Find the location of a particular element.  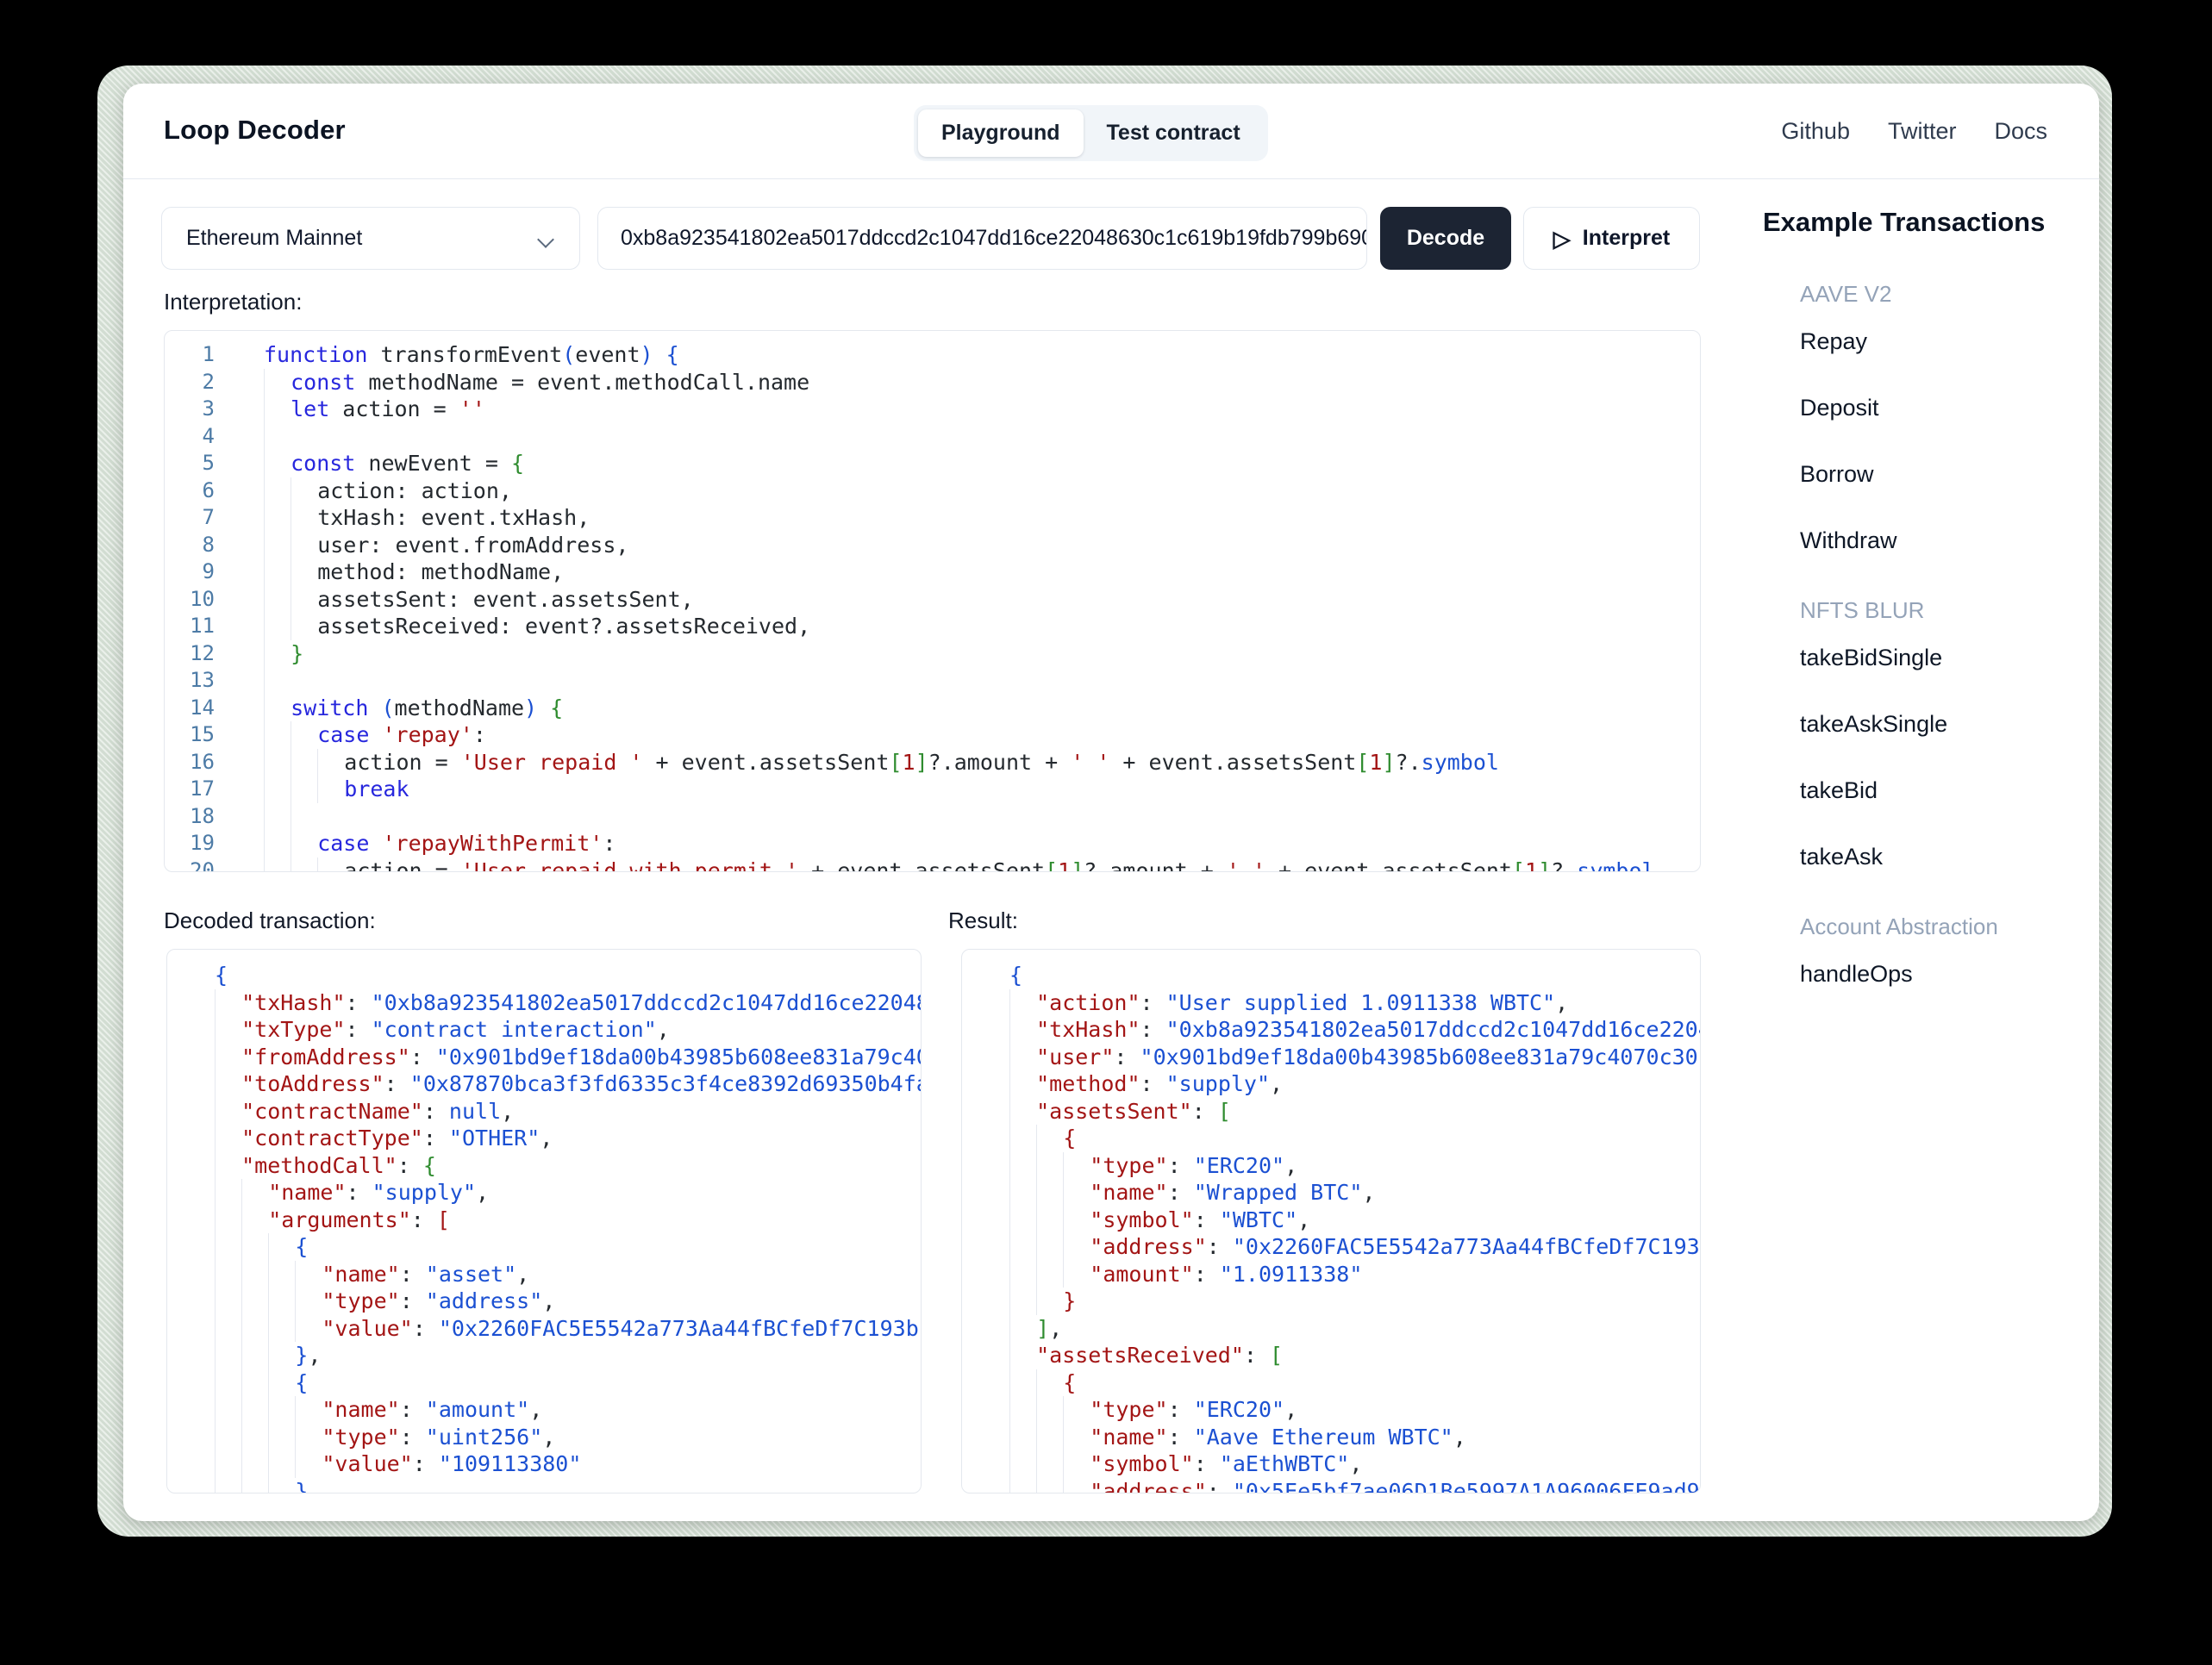

nav-link-github: Github is located at coordinates (1815, 131).